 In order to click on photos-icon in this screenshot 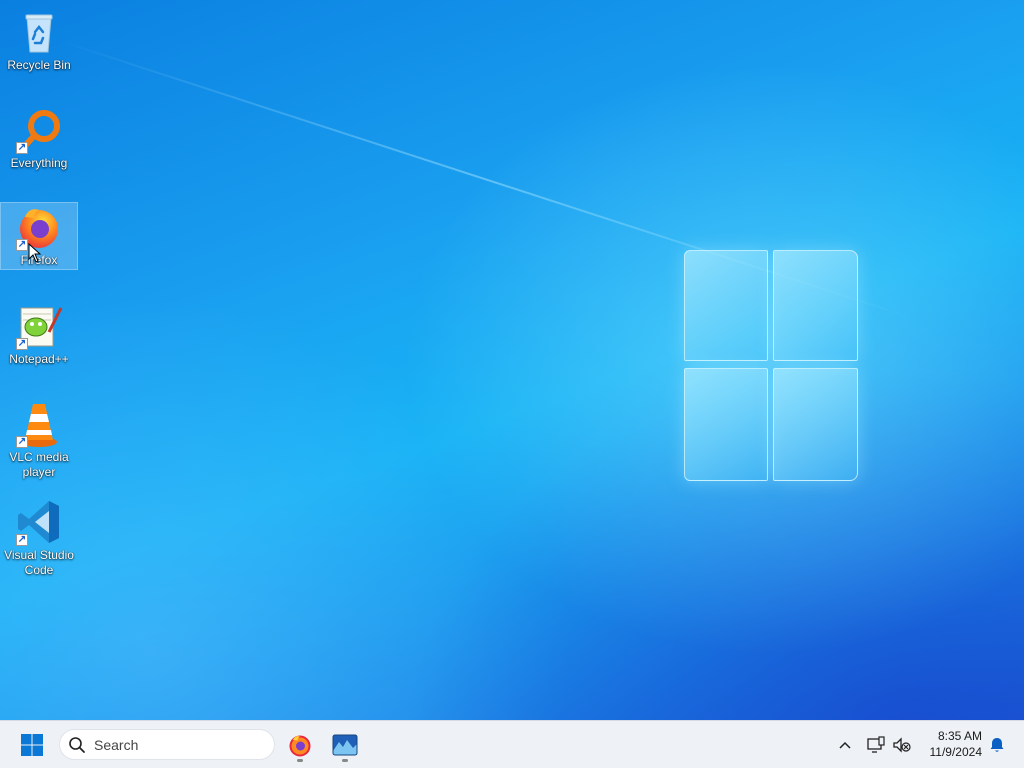, I will do `click(345, 745)`.